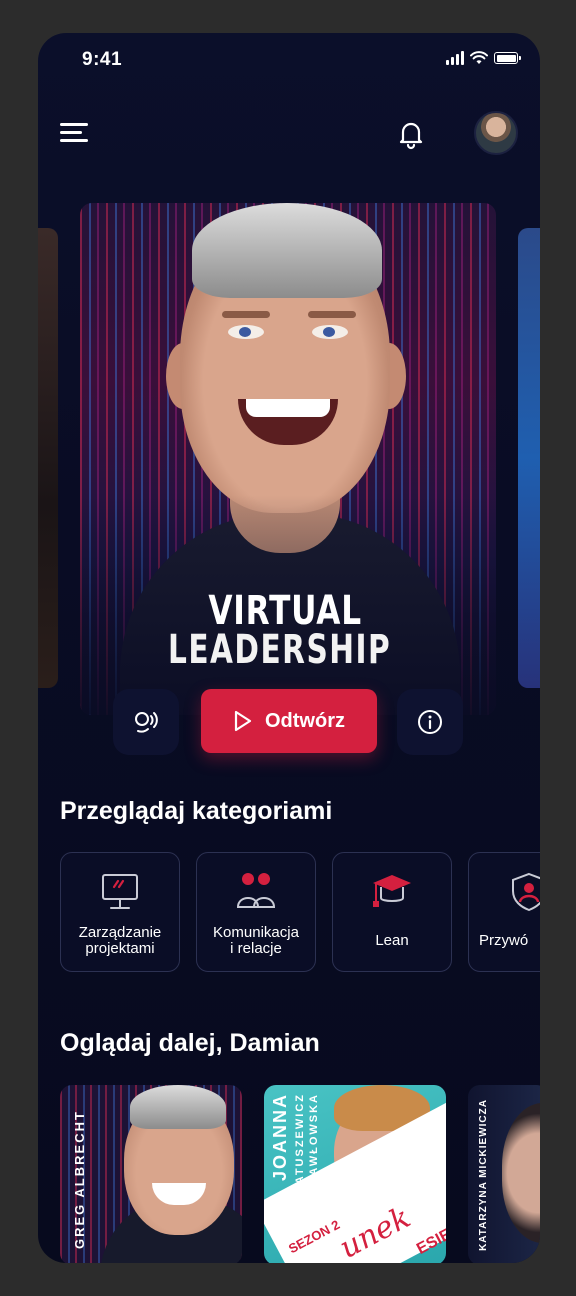  What do you see at coordinates (504, 1174) in the screenshot?
I see `continue-tile: KATARZYNA MICKIEWICZA` at bounding box center [504, 1174].